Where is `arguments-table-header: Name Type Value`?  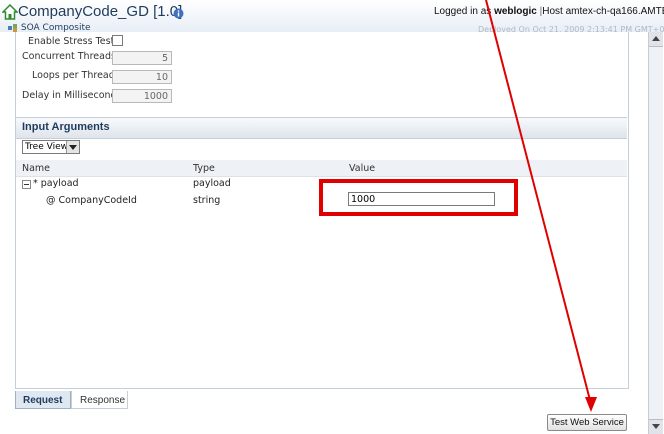 arguments-table-header: Name Type Value is located at coordinates (321, 168).